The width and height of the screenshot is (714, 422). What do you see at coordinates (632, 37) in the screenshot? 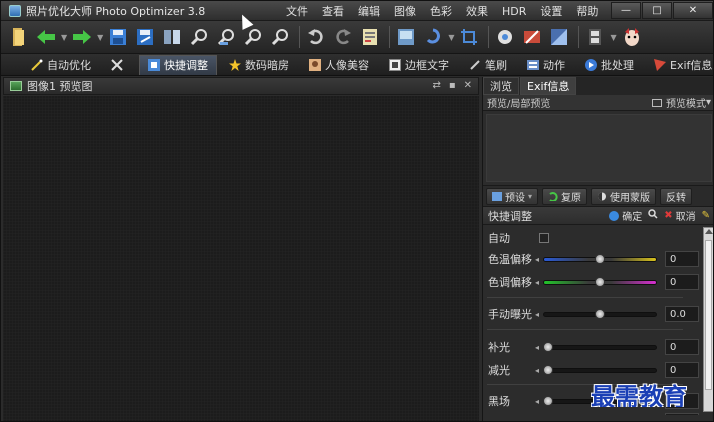
I see `mask-face-icon` at bounding box center [632, 37].